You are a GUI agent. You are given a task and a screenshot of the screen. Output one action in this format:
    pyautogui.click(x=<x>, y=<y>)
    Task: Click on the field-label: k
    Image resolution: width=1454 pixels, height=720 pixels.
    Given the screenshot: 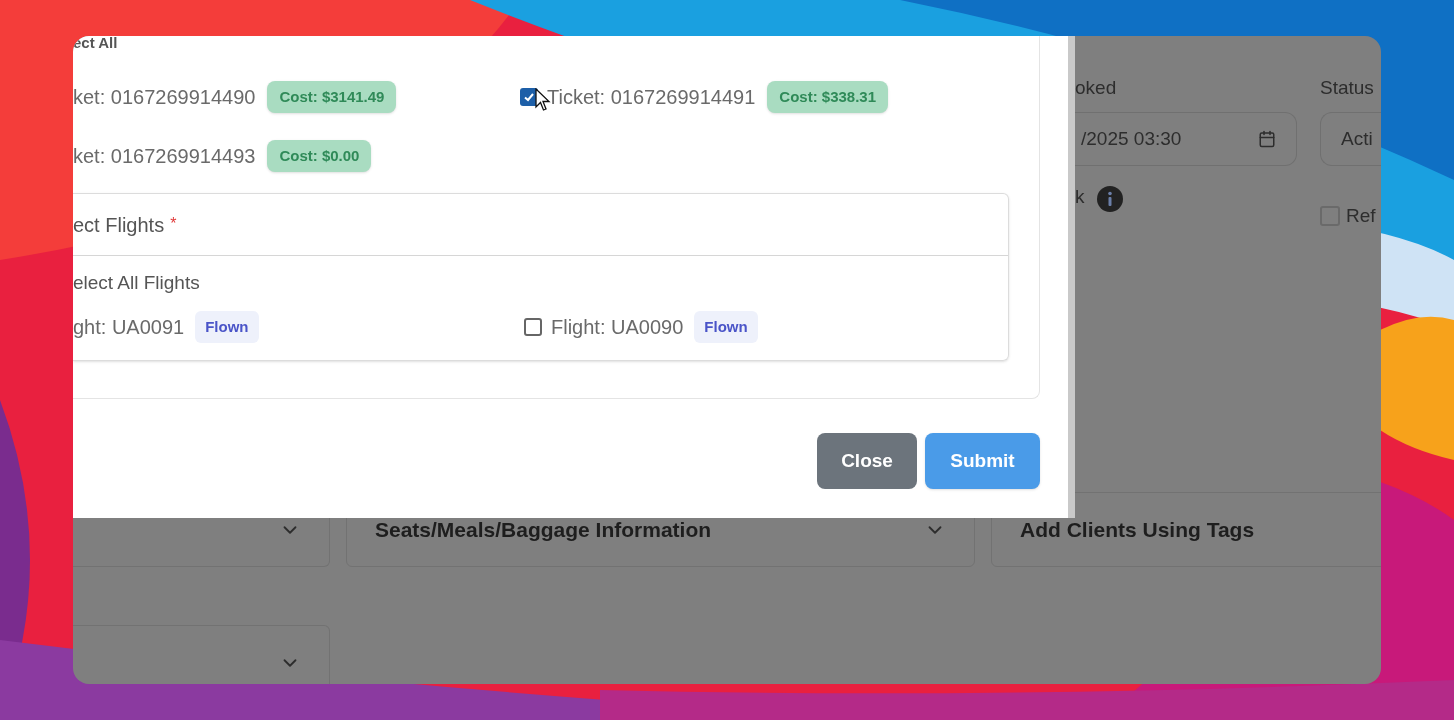 What is the action you would take?
    pyautogui.click(x=1080, y=196)
    